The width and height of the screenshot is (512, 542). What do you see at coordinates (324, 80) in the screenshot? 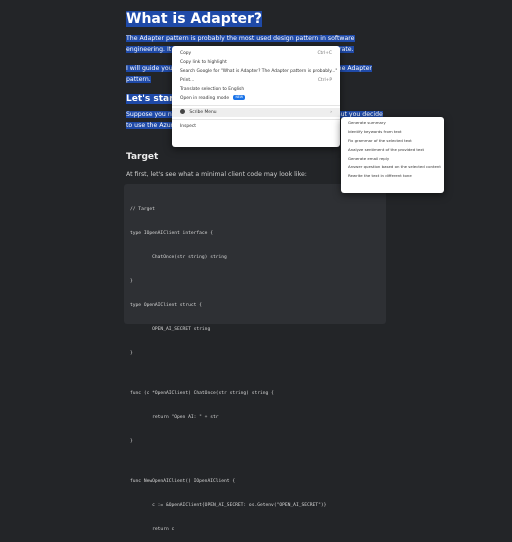
I see `shortcut-label: Ctrl+P` at bounding box center [324, 80].